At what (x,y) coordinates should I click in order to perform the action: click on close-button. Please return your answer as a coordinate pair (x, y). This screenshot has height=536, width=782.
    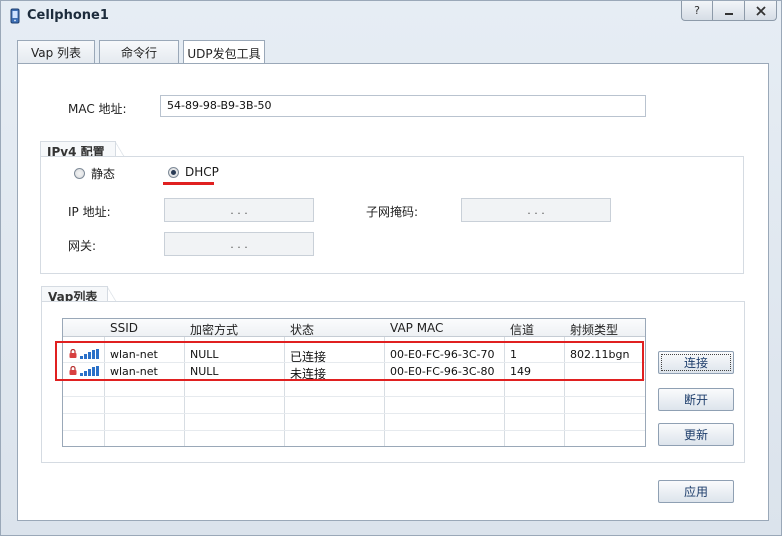
    Looking at the image, I should click on (761, 11).